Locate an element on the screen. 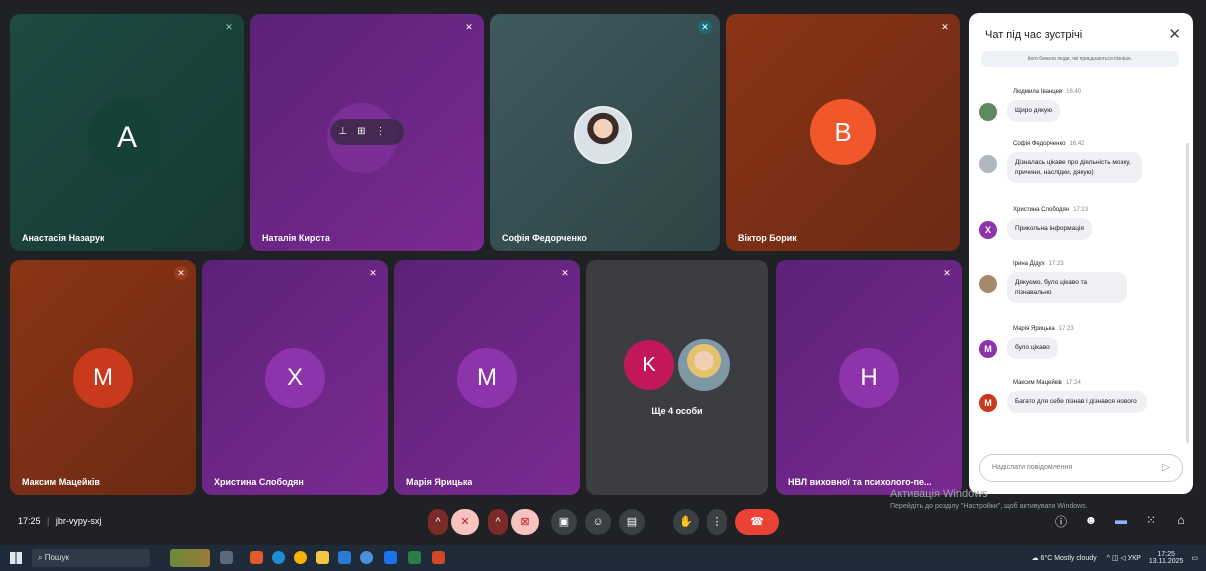 The image size is (1206, 571). chrome-icon is located at coordinates (300, 557).